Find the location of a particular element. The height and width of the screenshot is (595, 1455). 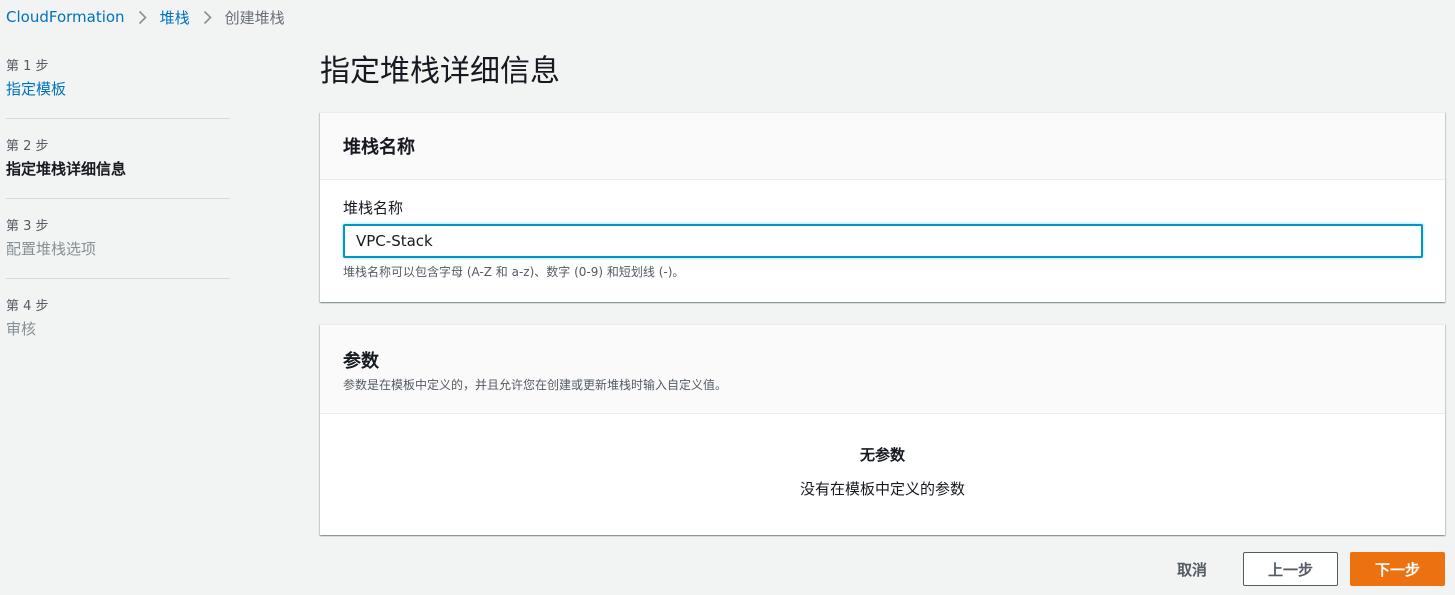

cancel-button: 取消 is located at coordinates (1192, 569).